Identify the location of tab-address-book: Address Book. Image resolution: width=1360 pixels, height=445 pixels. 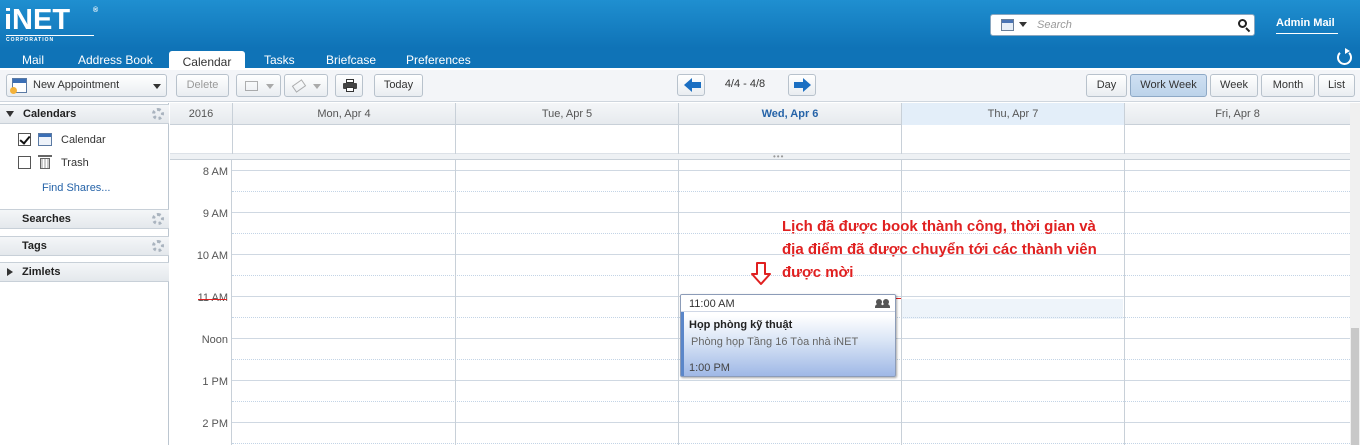
(115, 60).